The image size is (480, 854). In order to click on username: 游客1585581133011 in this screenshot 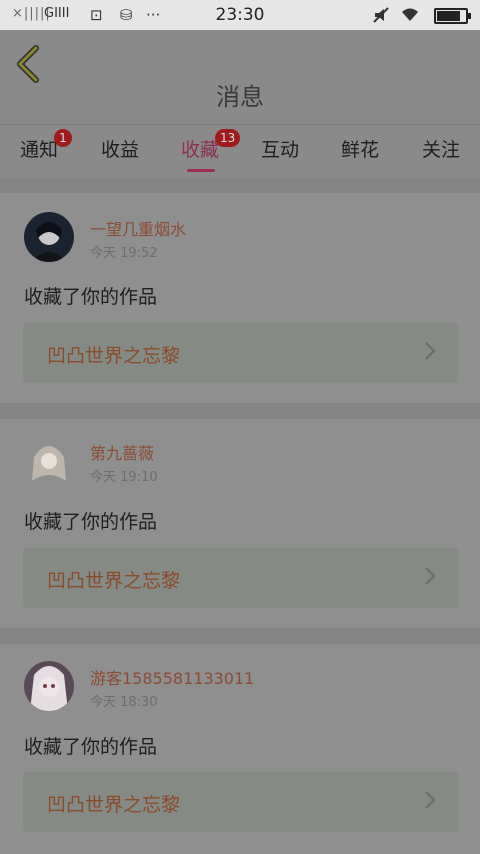, I will do `click(172, 677)`.